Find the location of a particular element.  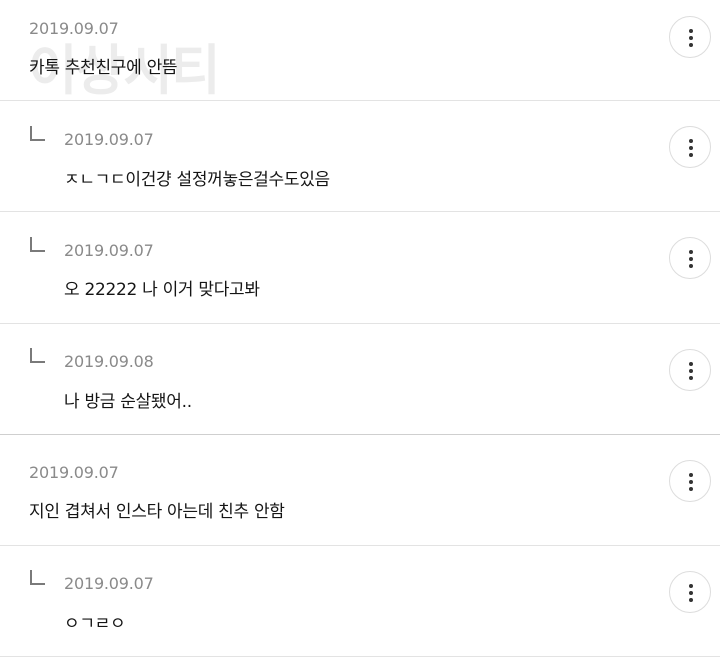

comment-divider is located at coordinates (360, 656).